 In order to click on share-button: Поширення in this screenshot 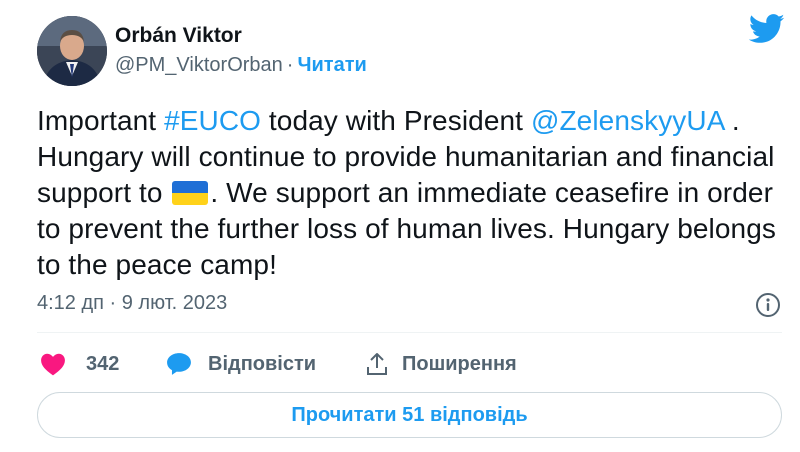, I will do `click(441, 364)`.